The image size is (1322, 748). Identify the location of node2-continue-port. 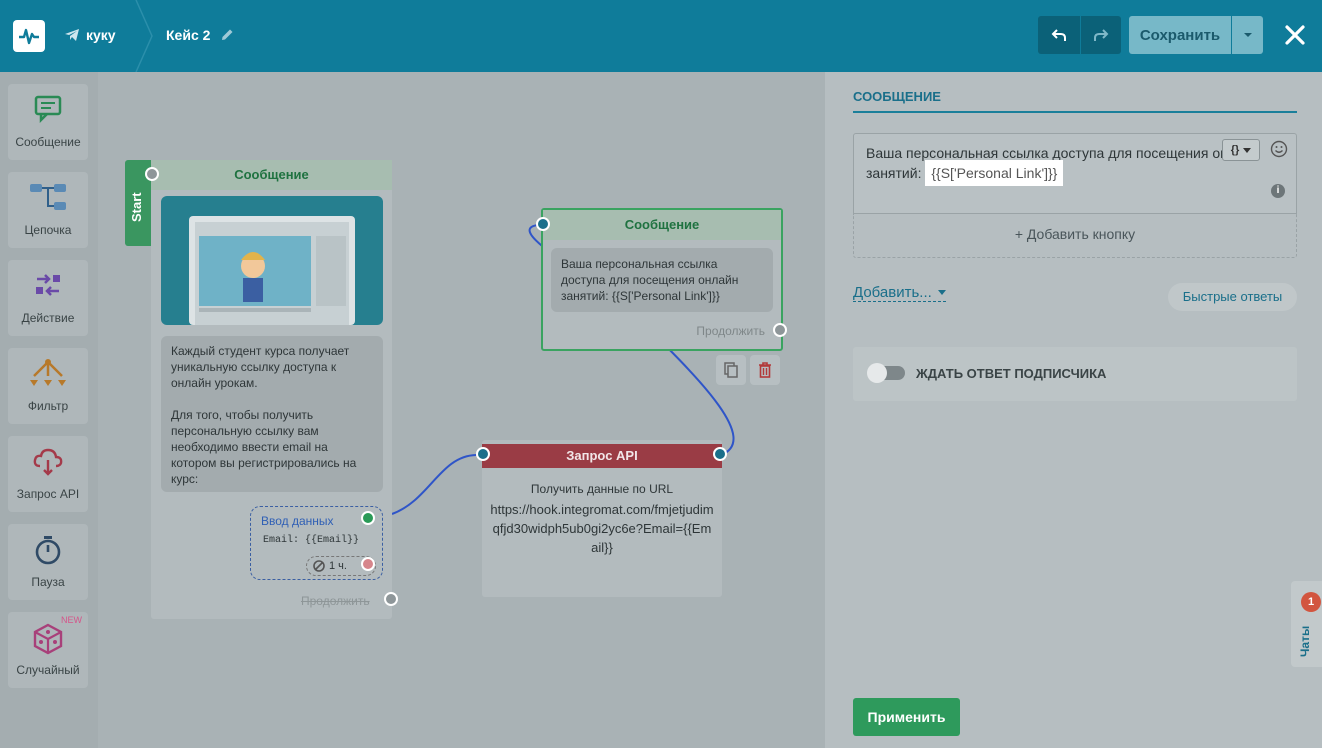
(780, 330).